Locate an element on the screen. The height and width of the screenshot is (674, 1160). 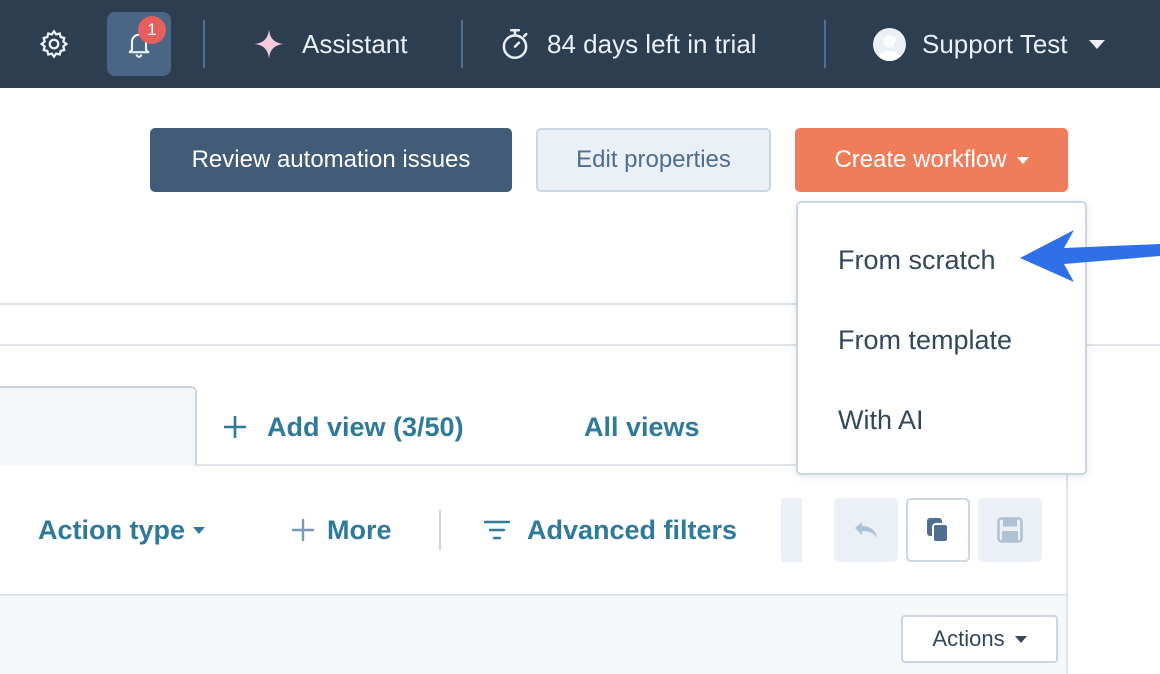
save-view-button is located at coordinates (1010, 530).